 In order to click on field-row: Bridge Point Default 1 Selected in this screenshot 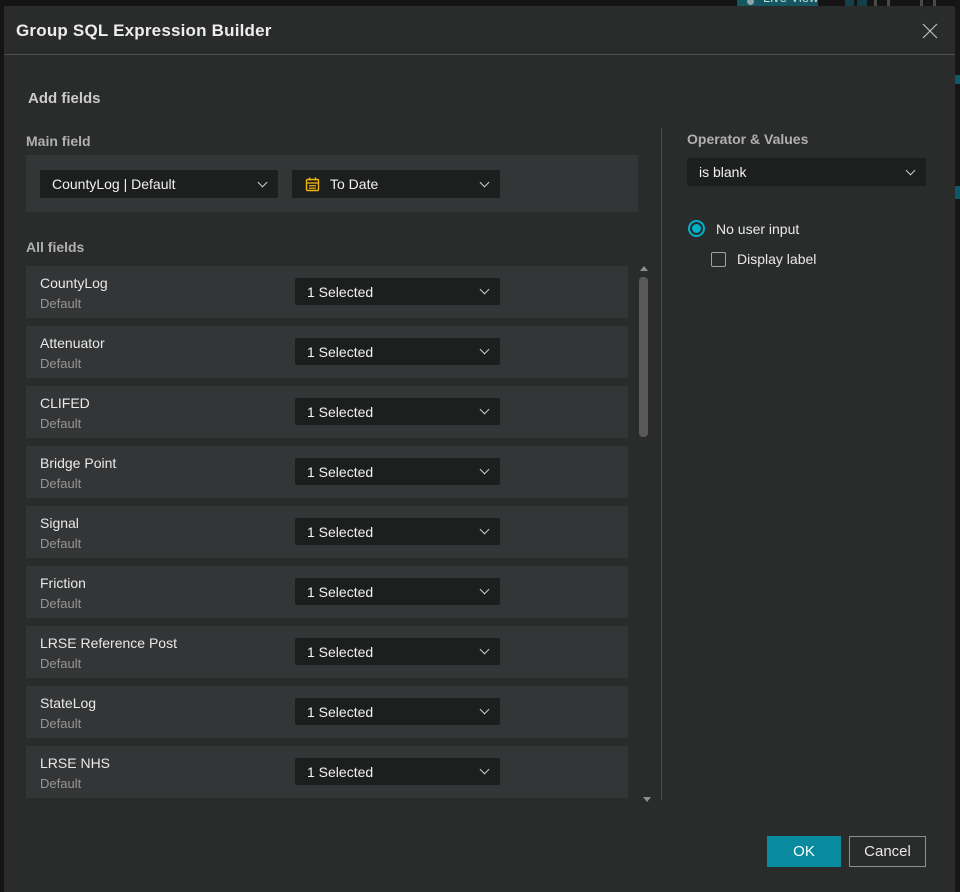, I will do `click(327, 472)`.